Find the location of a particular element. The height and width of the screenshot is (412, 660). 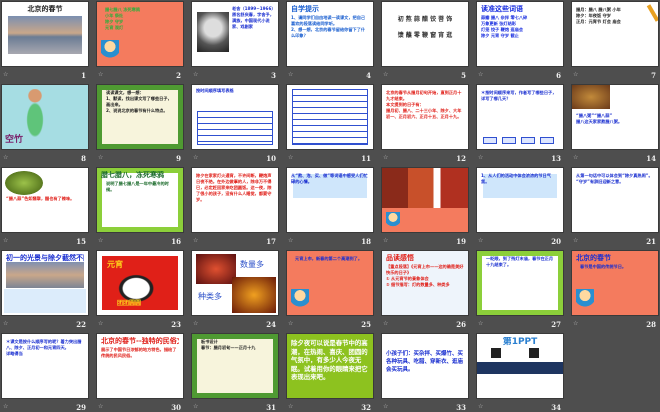

slide-thumbnail: 腊七腊八，冻死寒鸦 说明了腊七腊八是一年中最冷的时候。 is located at coordinates (140, 200).